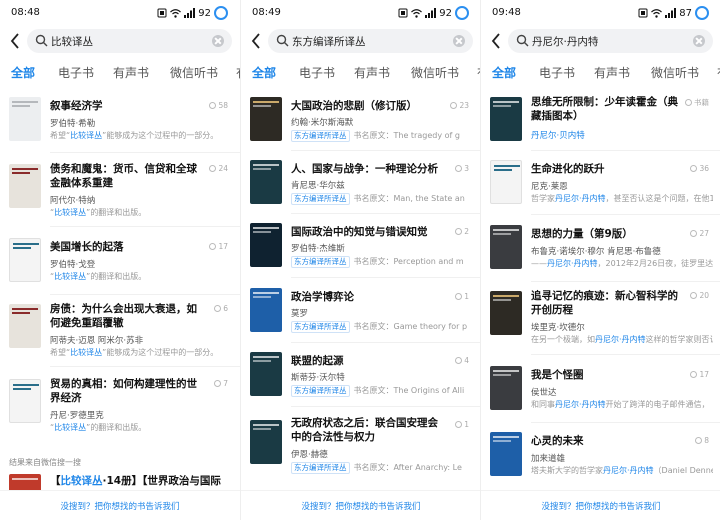 The height and width of the screenshot is (520, 720). What do you see at coordinates (77, 416) in the screenshot?
I see `book-author: 丹尼·罗德里克` at bounding box center [77, 416].